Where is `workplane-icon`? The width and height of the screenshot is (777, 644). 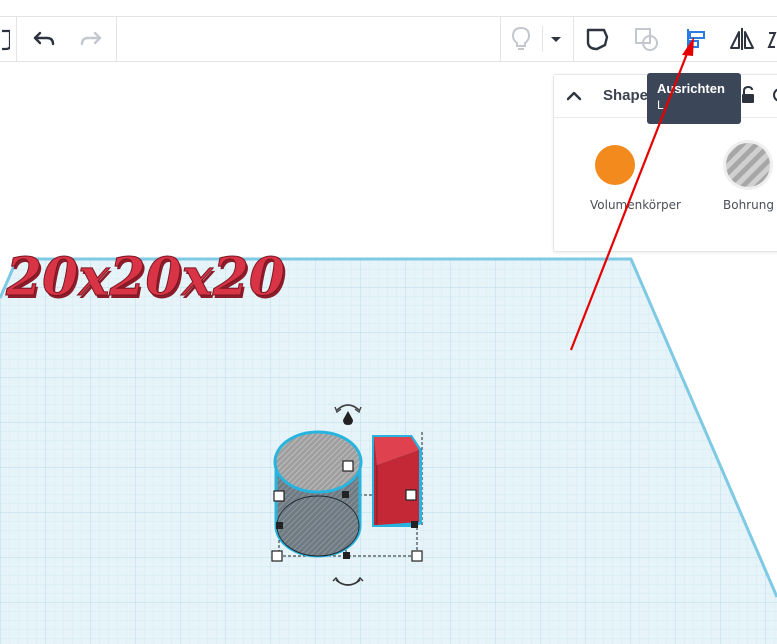 workplane-icon is located at coordinates (8, 39).